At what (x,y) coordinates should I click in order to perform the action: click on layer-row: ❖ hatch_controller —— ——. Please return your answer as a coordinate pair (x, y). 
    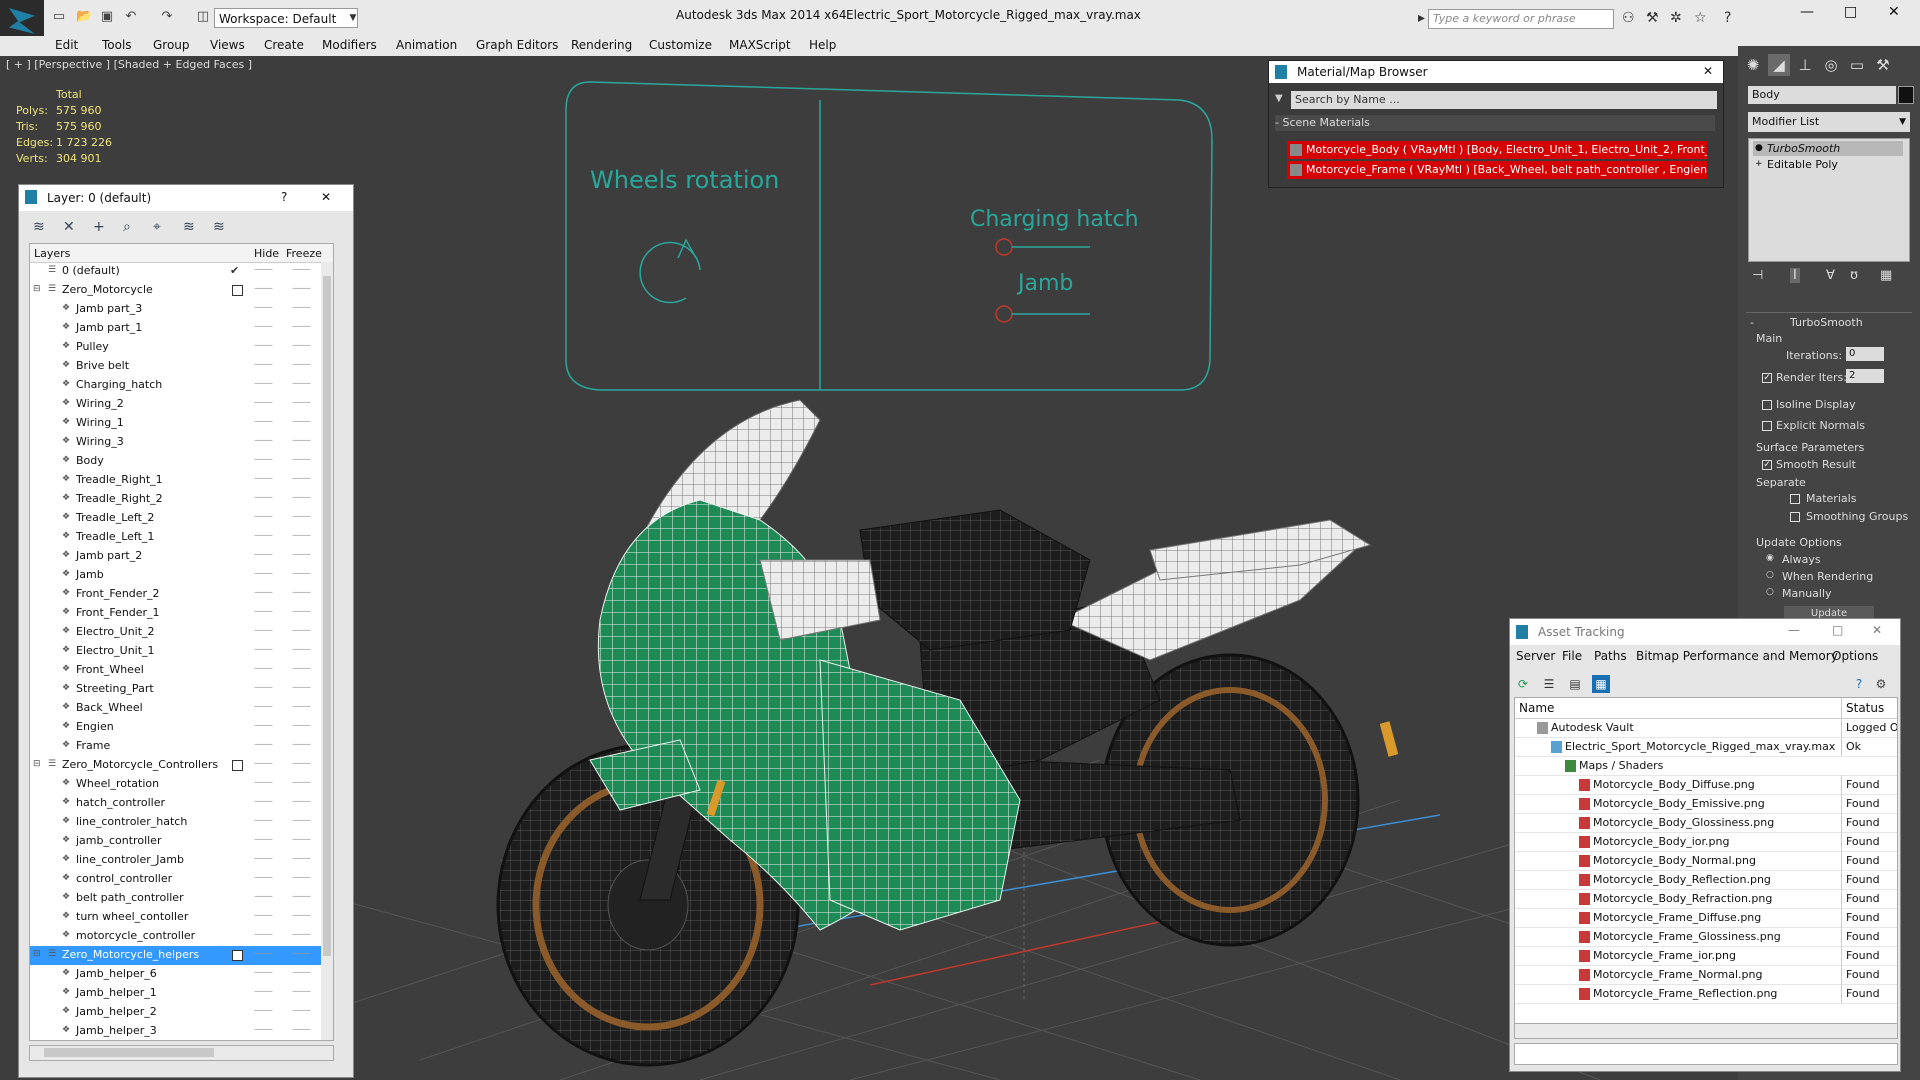
    Looking at the image, I should click on (181, 803).